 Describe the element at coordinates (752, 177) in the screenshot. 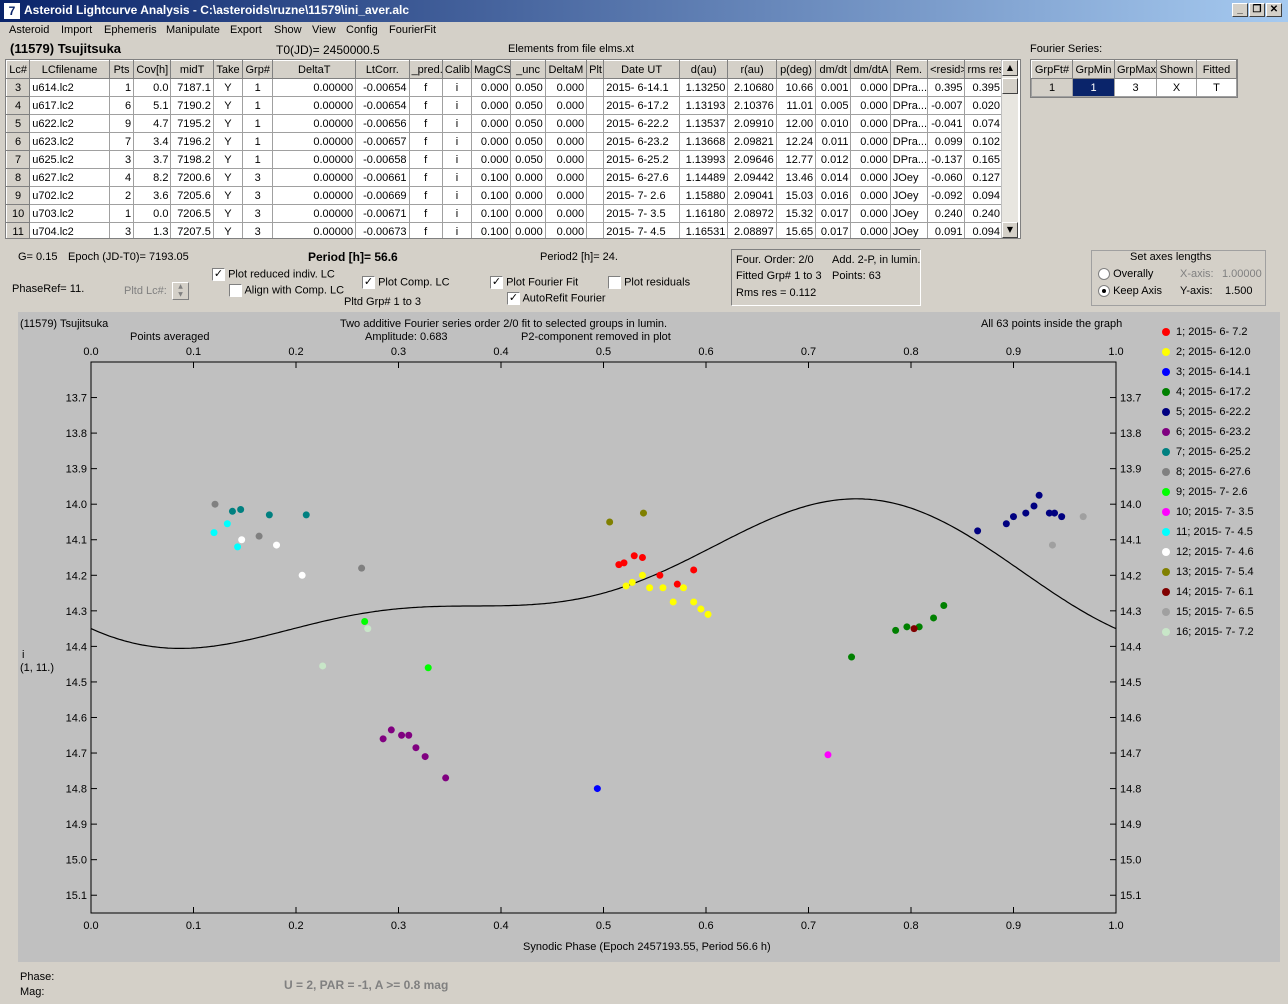

I see `table-cell: 2.09442` at that location.